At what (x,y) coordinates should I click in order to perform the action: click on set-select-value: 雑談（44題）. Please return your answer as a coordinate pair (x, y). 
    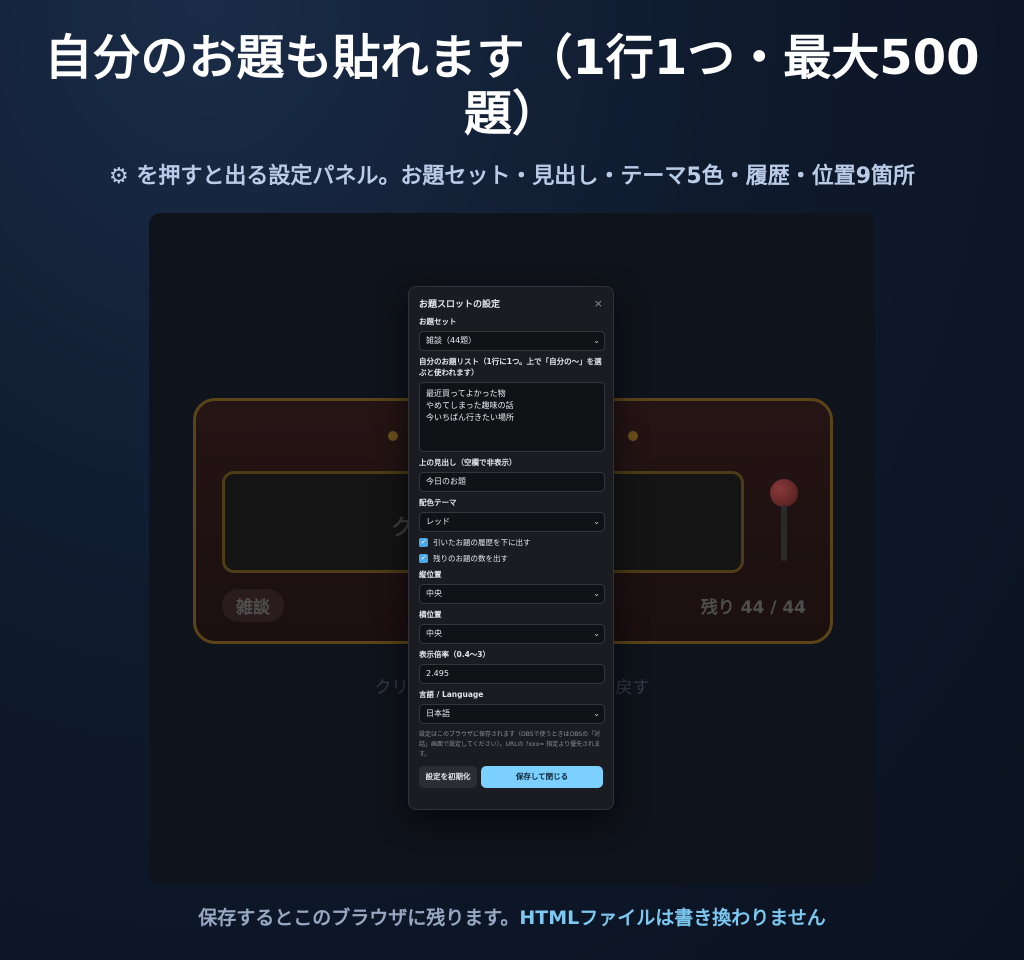
    Looking at the image, I should click on (451, 340).